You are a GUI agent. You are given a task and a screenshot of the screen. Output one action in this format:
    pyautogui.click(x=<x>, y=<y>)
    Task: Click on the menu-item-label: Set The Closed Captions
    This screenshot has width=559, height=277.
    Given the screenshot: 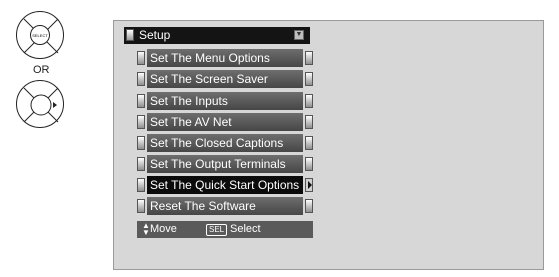 What is the action you would take?
    pyautogui.click(x=225, y=143)
    